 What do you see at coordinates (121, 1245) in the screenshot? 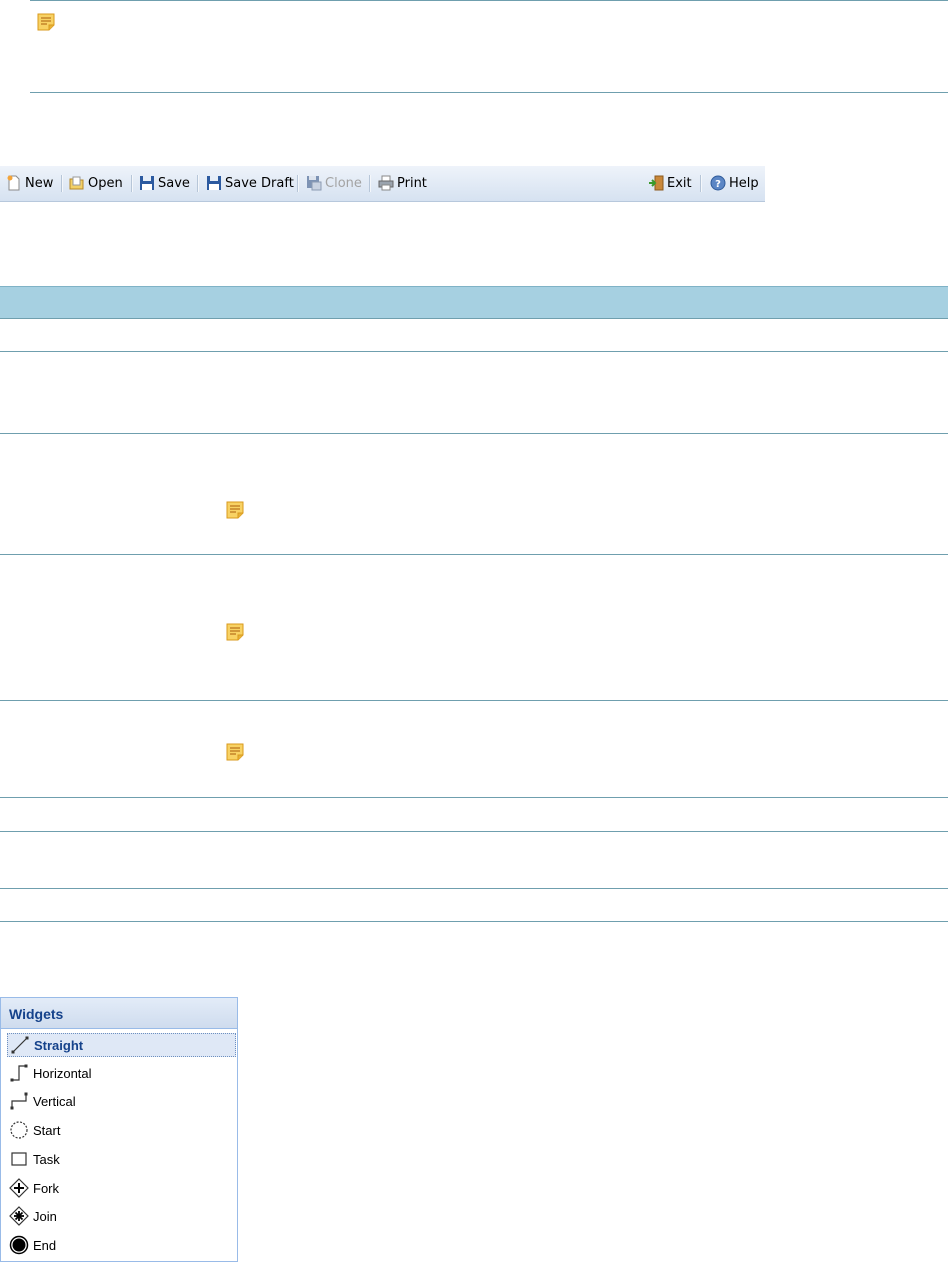
I see `widget-end: End` at bounding box center [121, 1245].